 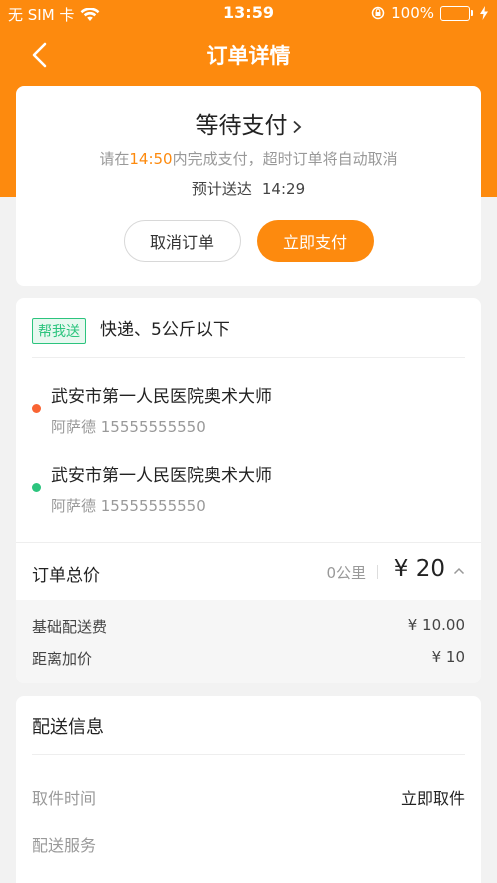 What do you see at coordinates (436, 625) in the screenshot?
I see `breakdown-value: ¥ 10.00` at bounding box center [436, 625].